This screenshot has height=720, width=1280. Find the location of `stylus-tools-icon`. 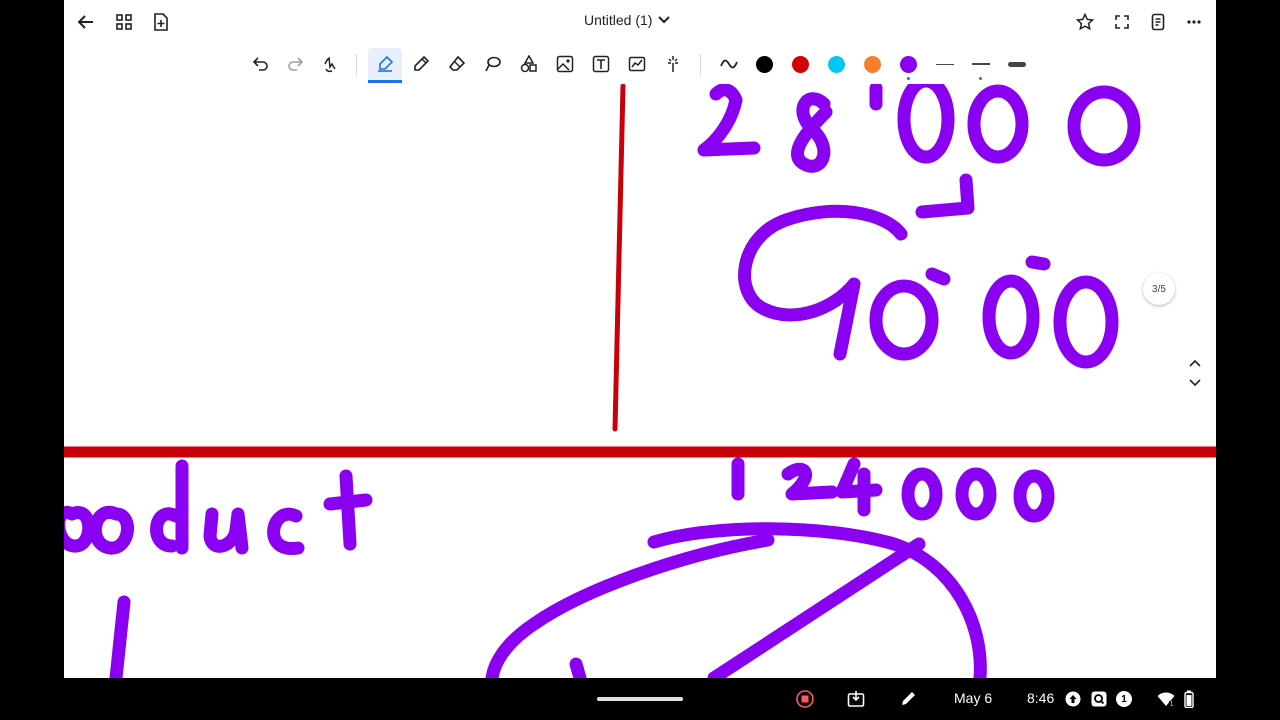

stylus-tools-icon is located at coordinates (908, 699).